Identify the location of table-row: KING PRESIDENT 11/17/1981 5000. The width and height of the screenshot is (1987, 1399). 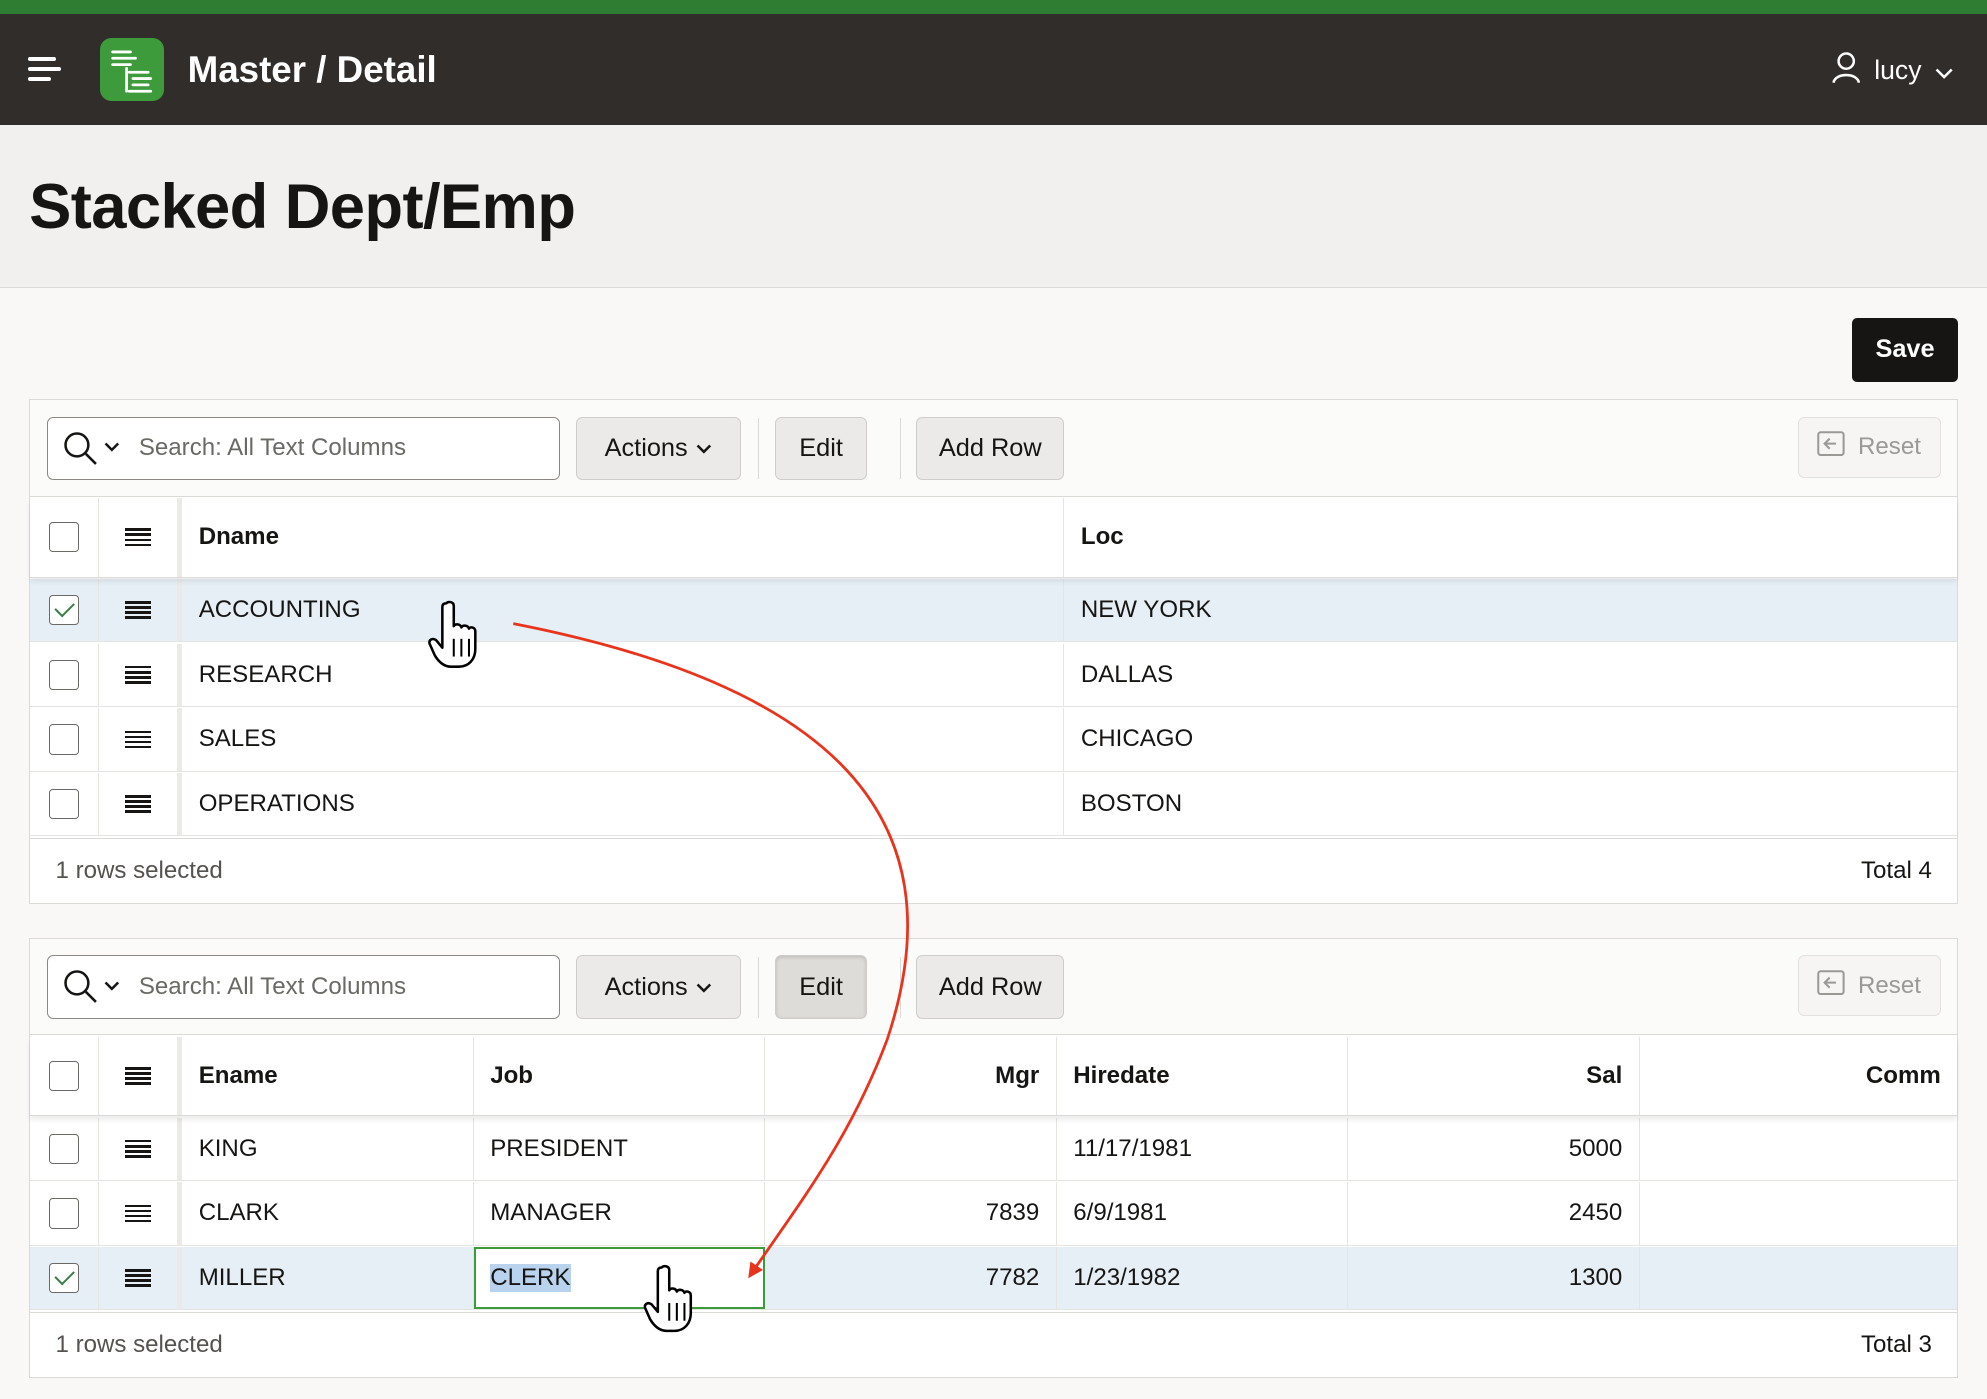
(994, 1149).